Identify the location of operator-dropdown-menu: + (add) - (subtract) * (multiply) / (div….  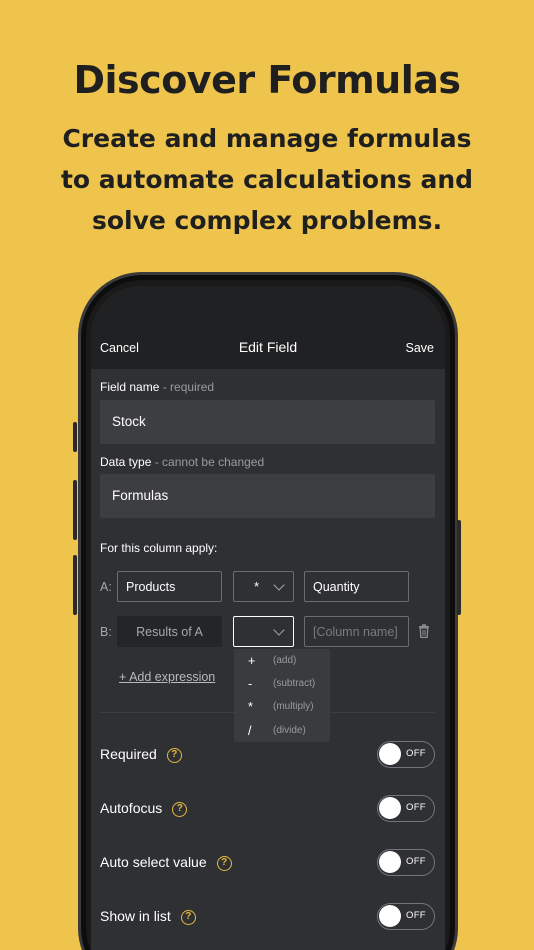
(282, 695).